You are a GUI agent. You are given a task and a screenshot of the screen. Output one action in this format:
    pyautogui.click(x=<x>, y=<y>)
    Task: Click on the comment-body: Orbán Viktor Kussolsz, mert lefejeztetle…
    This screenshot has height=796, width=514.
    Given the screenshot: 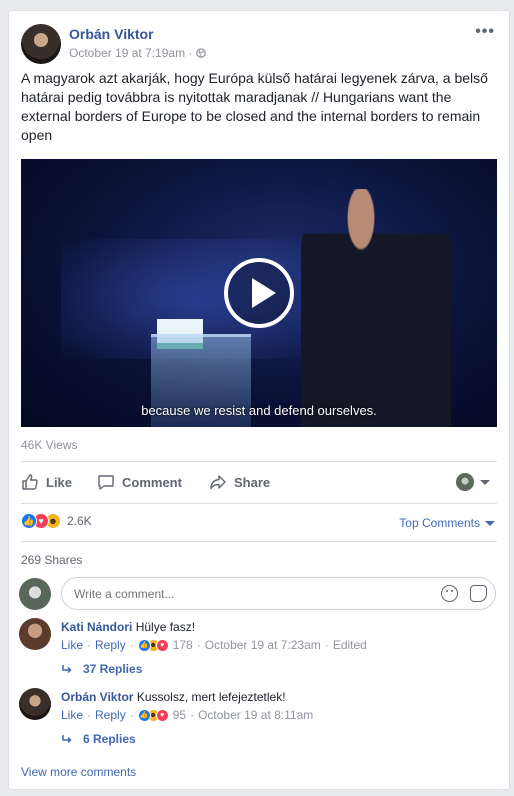 What is the action you would take?
    pyautogui.click(x=173, y=697)
    